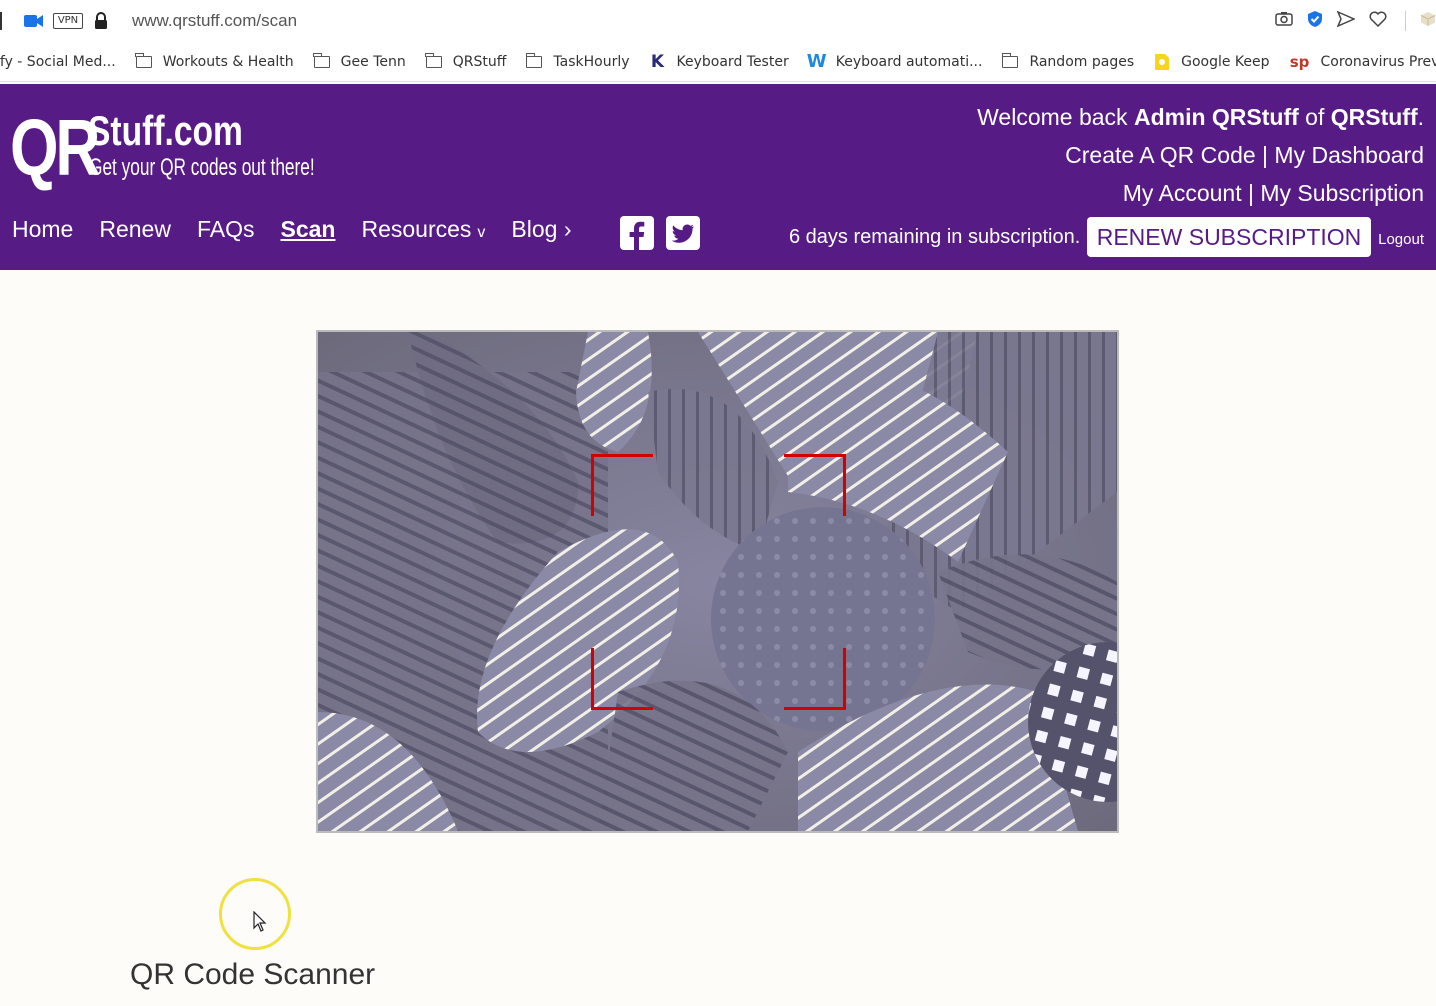 Image resolution: width=1436 pixels, height=1006 pixels. Describe the element at coordinates (1299, 61) in the screenshot. I see `sp-logo-icon: sp` at that location.